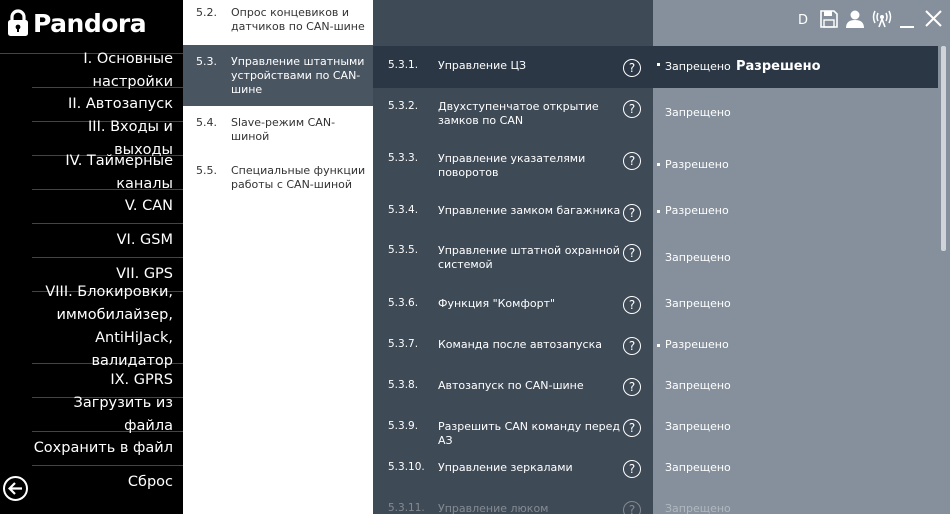 The width and height of the screenshot is (950, 514). Describe the element at coordinates (803, 20) in the screenshot. I see `user-letter: D` at that location.